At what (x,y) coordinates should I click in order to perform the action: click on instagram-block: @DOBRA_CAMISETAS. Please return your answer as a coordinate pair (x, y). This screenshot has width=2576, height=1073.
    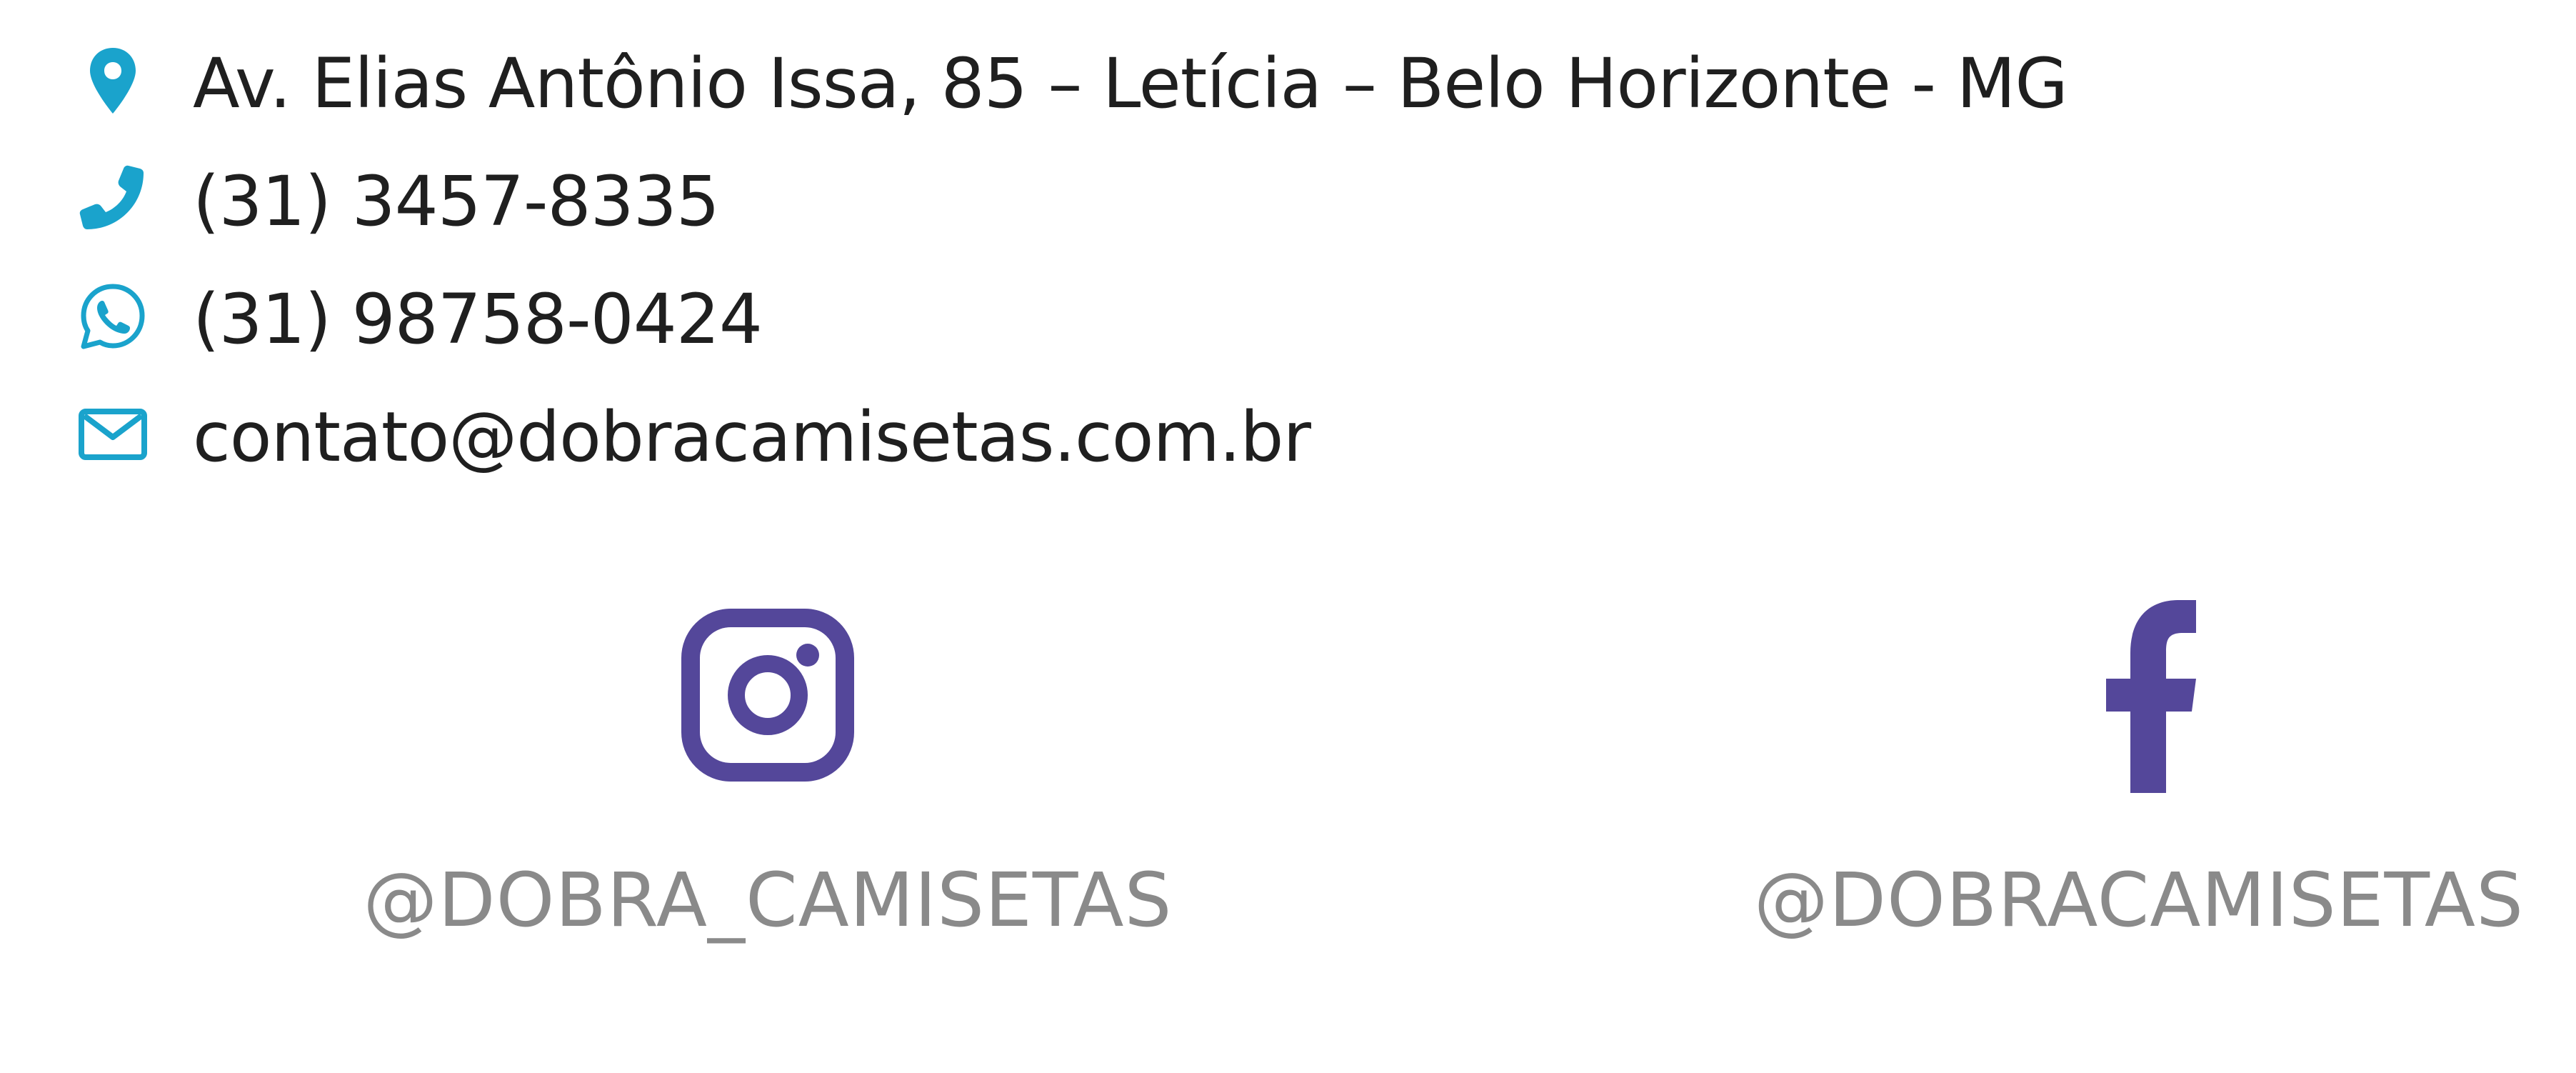
    Looking at the image, I should click on (767, 786).